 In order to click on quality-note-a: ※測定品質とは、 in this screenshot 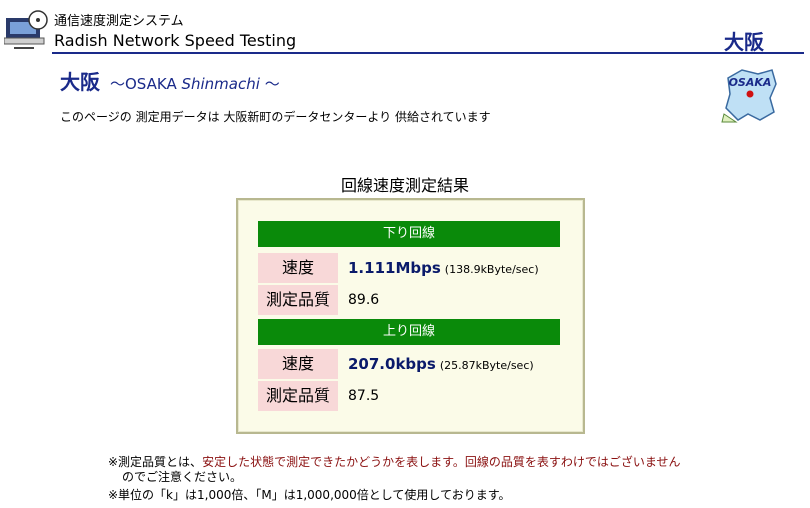, I will do `click(155, 462)`.